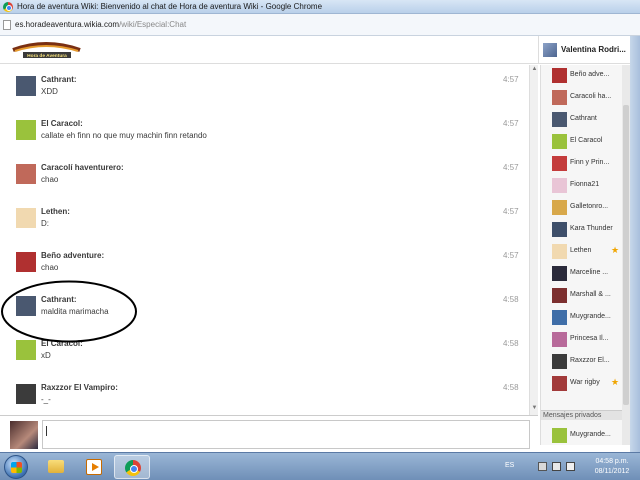 The width and height of the screenshot is (640, 480). Describe the element at coordinates (612, 467) in the screenshot. I see `clock: 04:58 p.m. 08/11/2012` at that location.